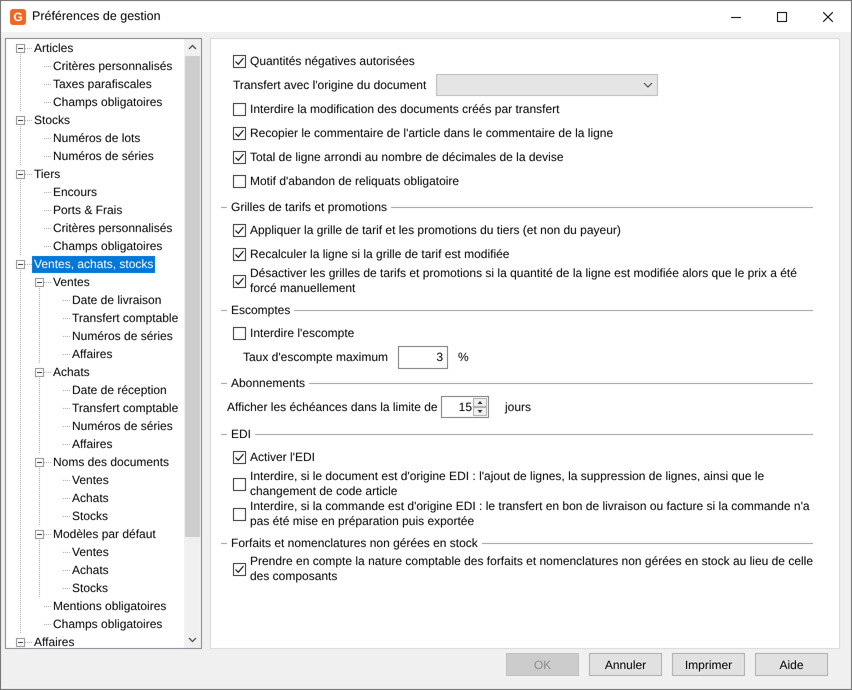  What do you see at coordinates (109, 606) in the screenshot?
I see `tree-item: Mentions obligatoires` at bounding box center [109, 606].